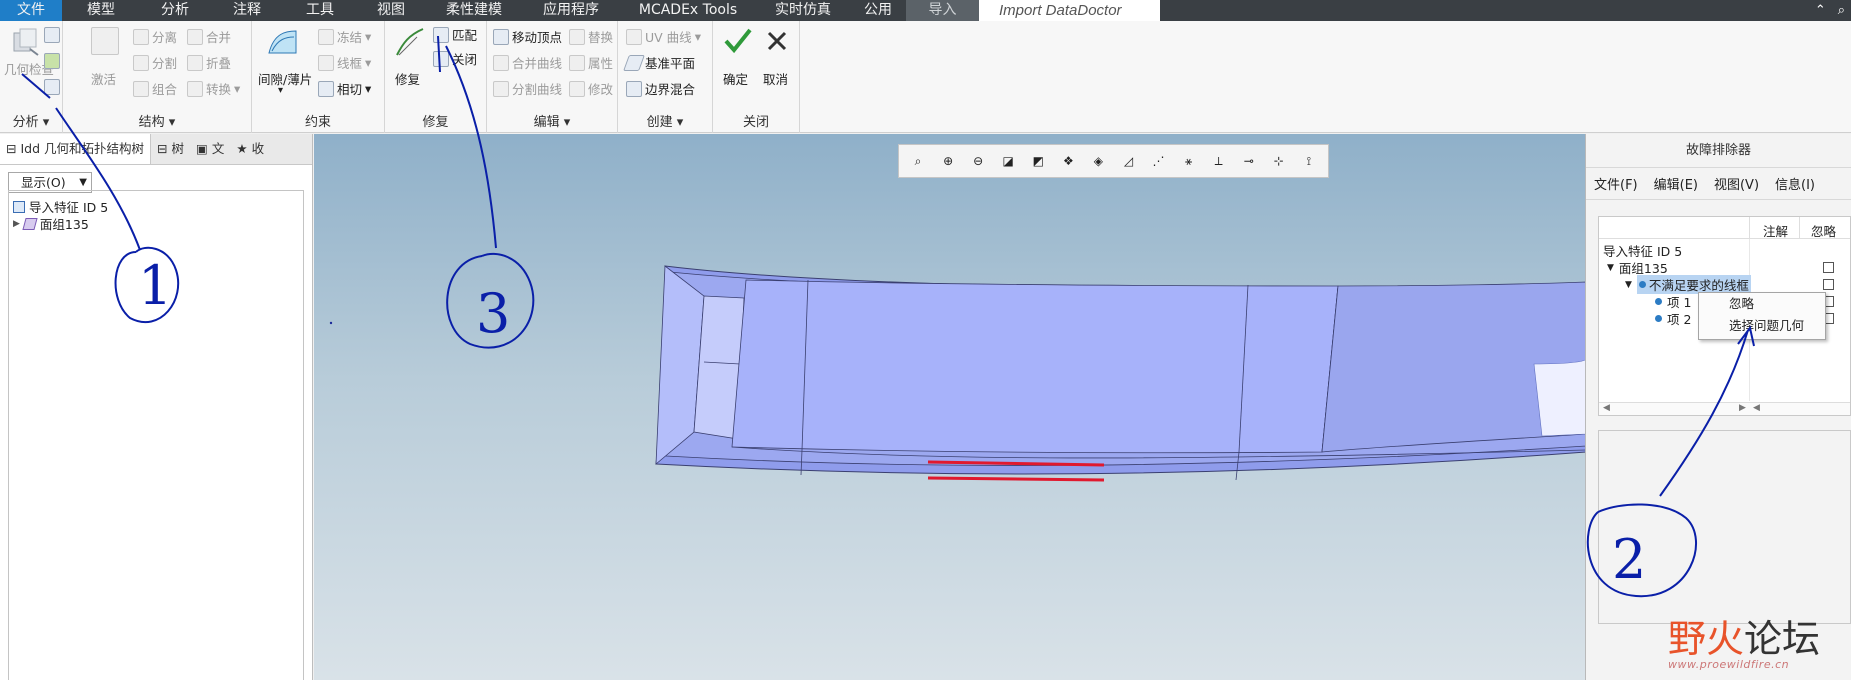 This screenshot has width=1851, height=680. Describe the element at coordinates (577, 36) in the screenshot. I see `replace-icon` at that location.